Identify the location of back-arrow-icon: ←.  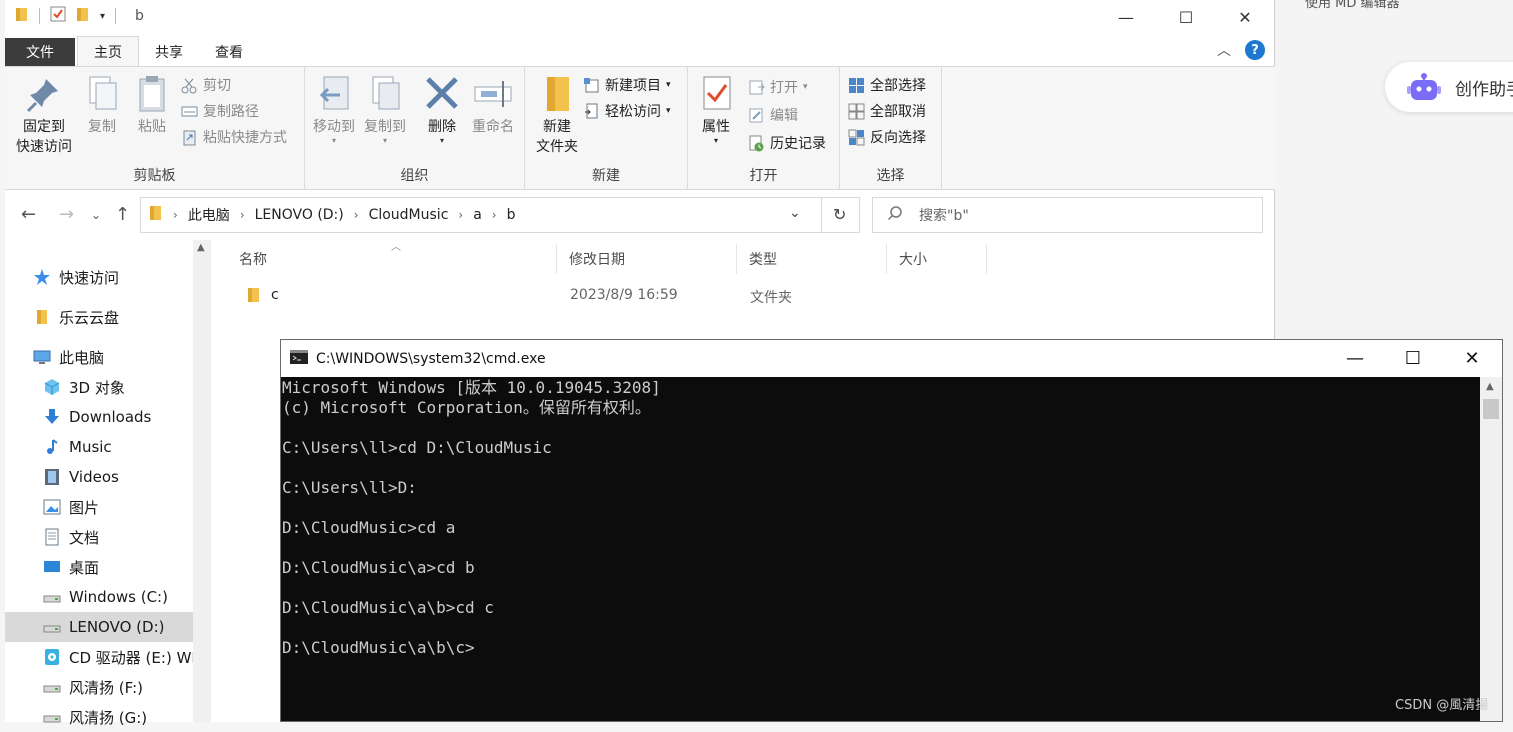
(28, 214).